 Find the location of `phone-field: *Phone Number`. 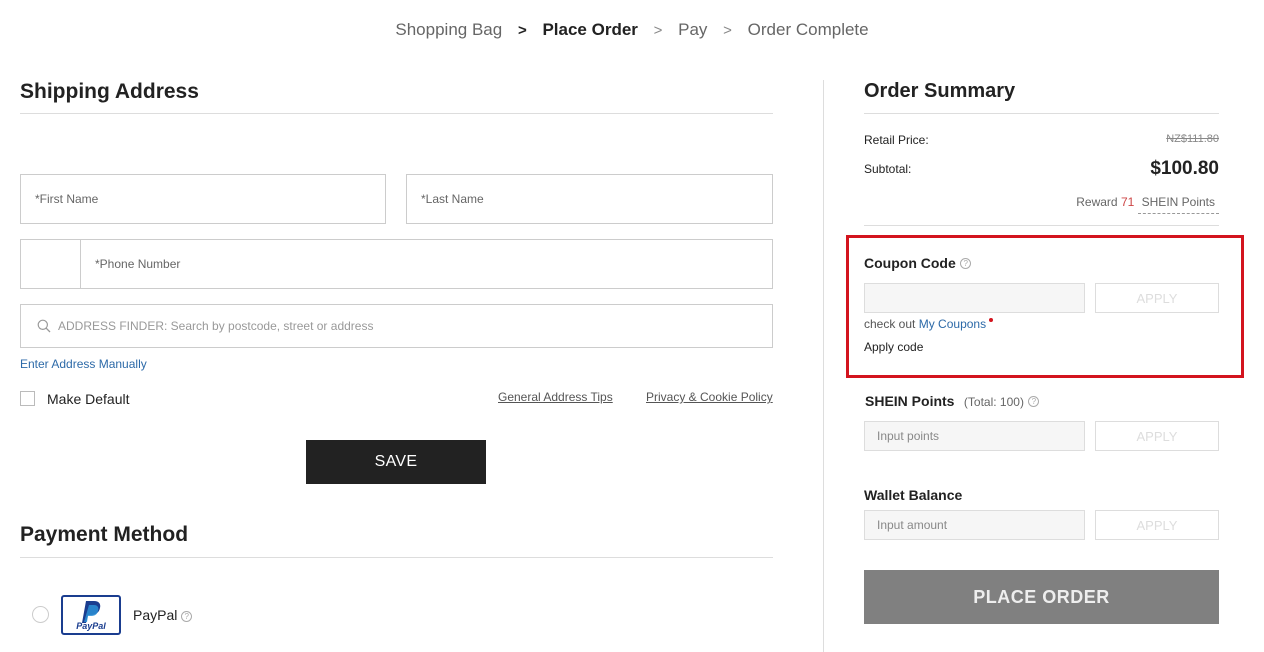

phone-field: *Phone Number is located at coordinates (396, 264).